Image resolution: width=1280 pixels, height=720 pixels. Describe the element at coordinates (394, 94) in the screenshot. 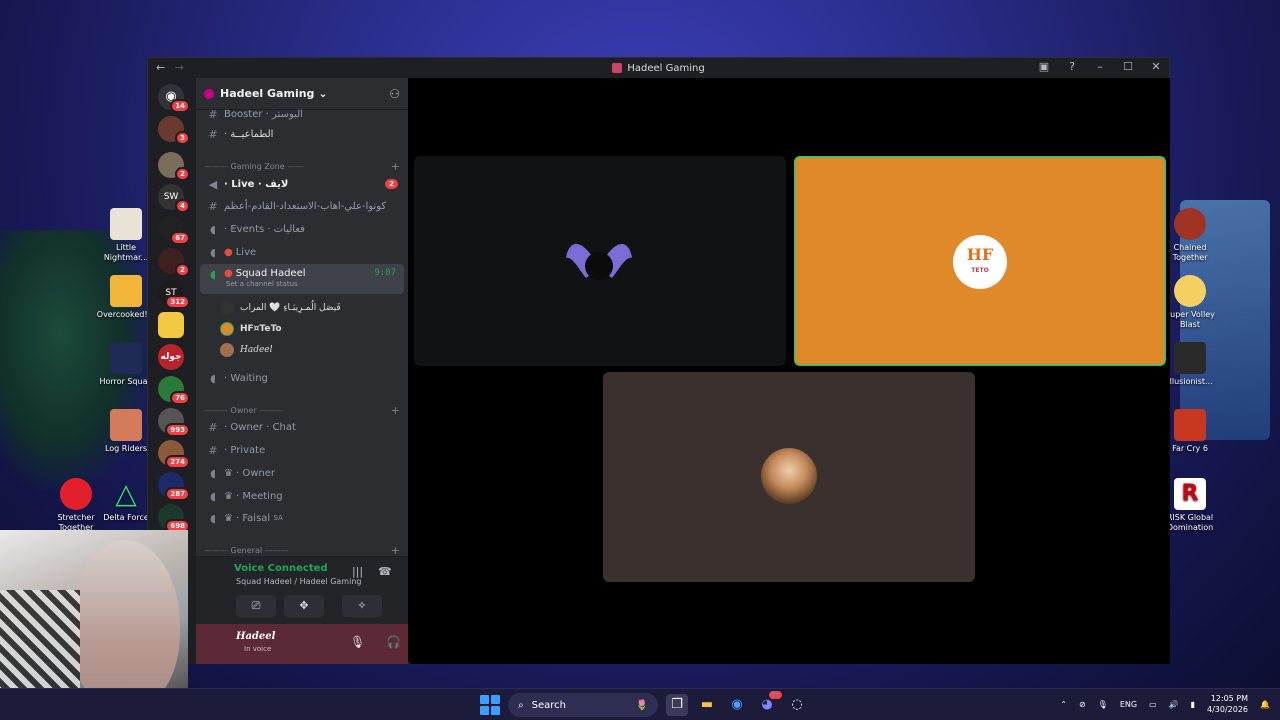

I see `invite-people-icon: ⚇` at that location.